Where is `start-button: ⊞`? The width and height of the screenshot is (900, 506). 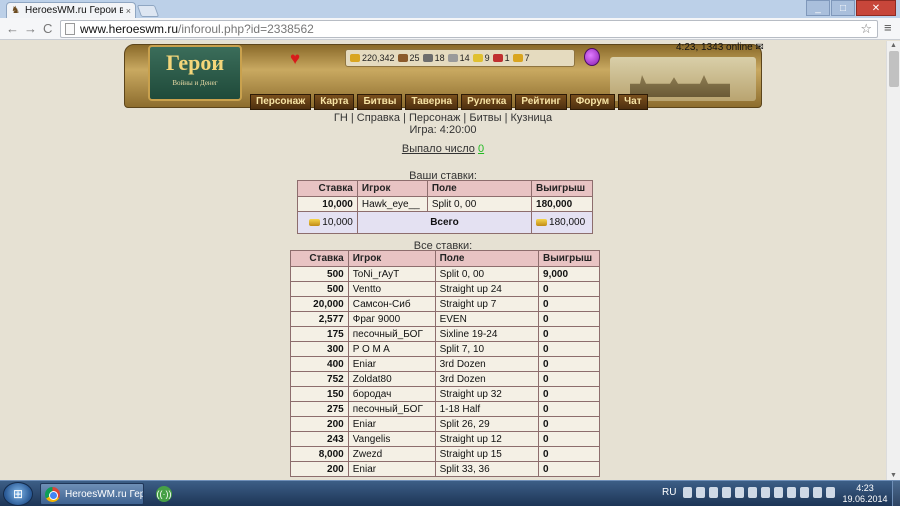
start-button: ⊞ is located at coordinates (18, 494).